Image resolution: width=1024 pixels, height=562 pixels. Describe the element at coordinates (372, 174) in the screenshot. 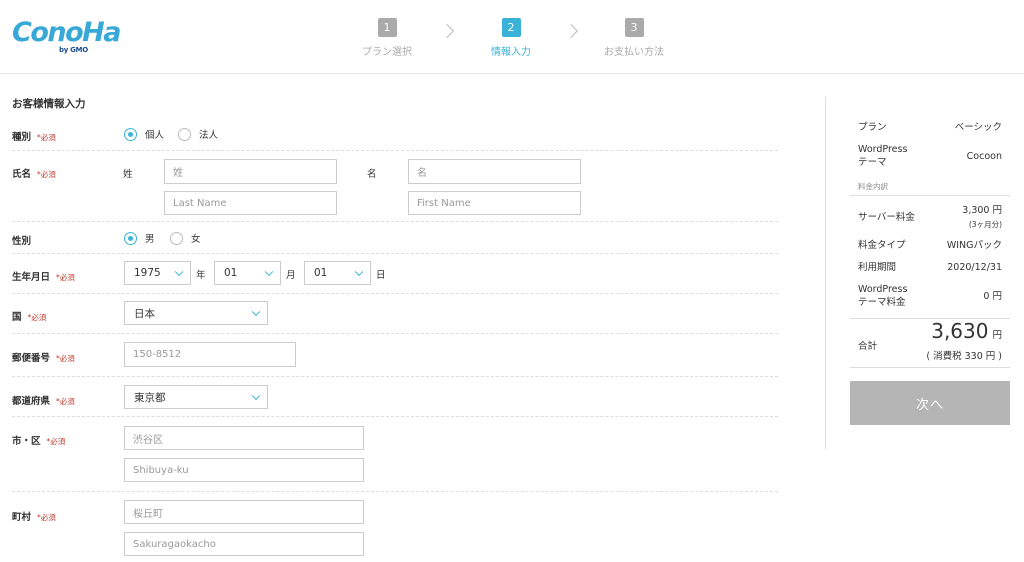

I see `first-name-label: 名` at that location.